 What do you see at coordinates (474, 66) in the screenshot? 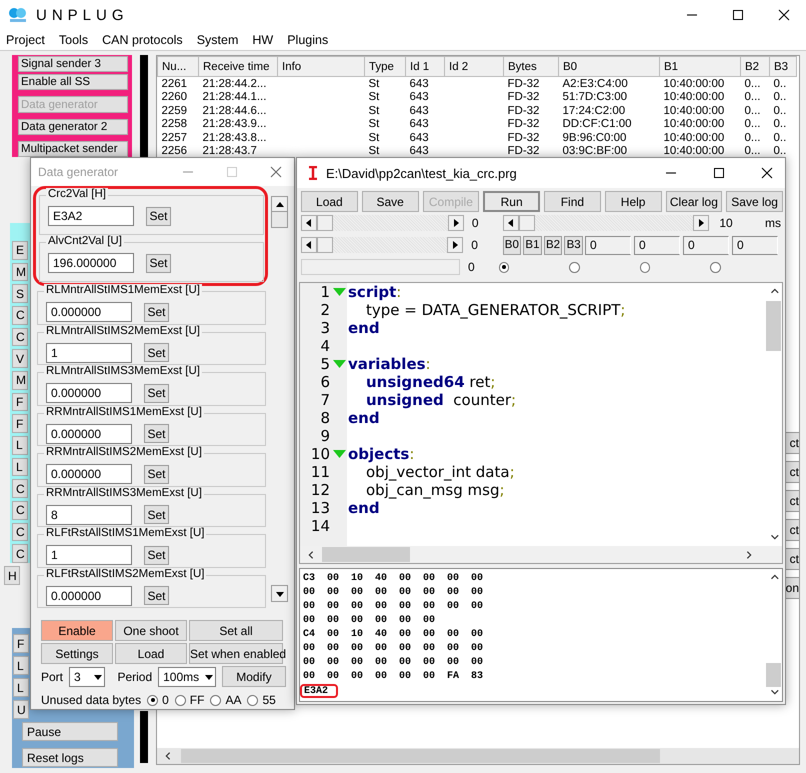
I see `column-header: Id 2` at bounding box center [474, 66].